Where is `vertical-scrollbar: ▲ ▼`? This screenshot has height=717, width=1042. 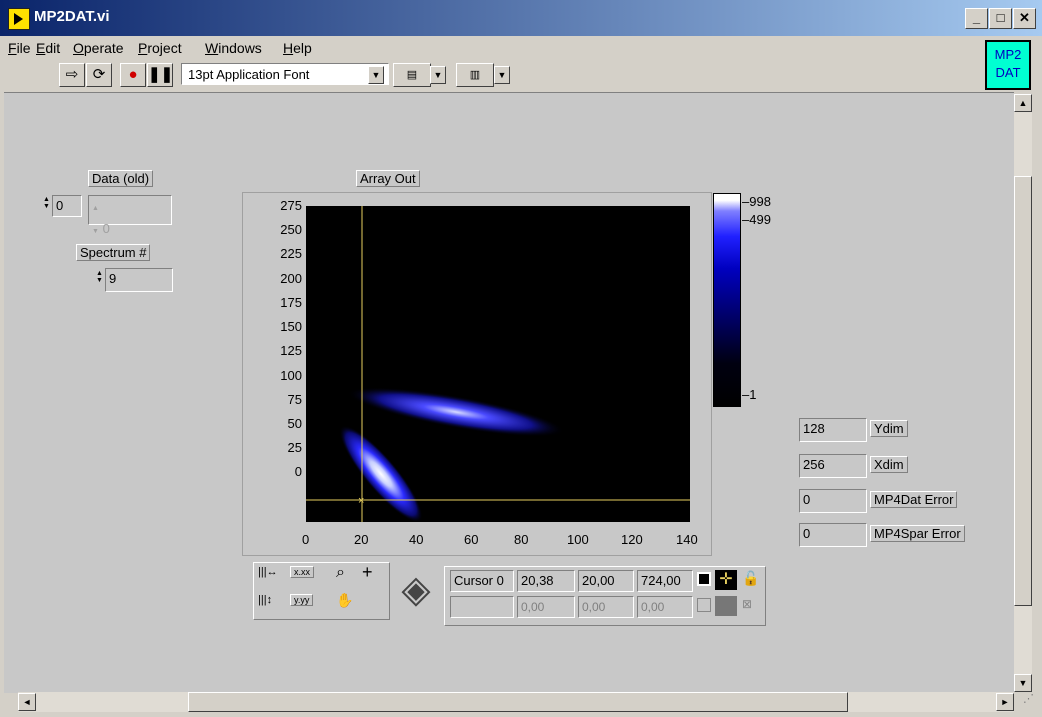 vertical-scrollbar: ▲ ▼ is located at coordinates (1023, 393).